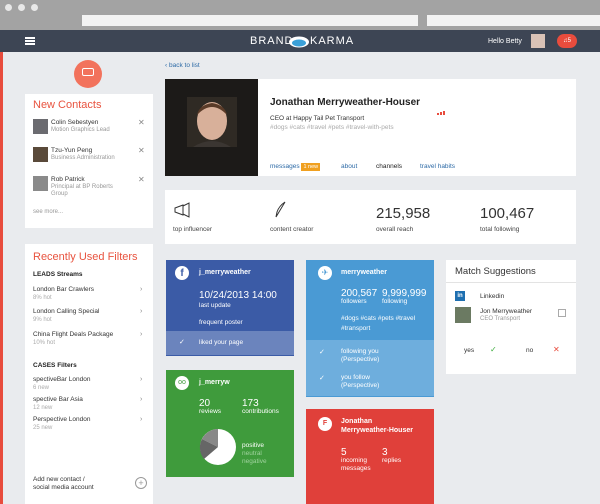  Describe the element at coordinates (389, 167) in the screenshot. I see `tab-channels: channels` at that location.